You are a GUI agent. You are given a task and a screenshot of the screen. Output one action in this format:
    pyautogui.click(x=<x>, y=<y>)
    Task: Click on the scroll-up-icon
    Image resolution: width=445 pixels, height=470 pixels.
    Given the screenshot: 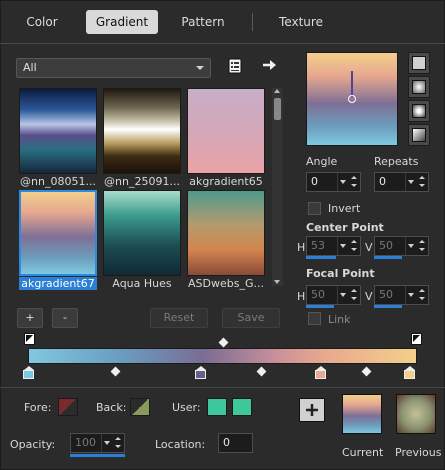 What is the action you would take?
    pyautogui.click(x=277, y=91)
    